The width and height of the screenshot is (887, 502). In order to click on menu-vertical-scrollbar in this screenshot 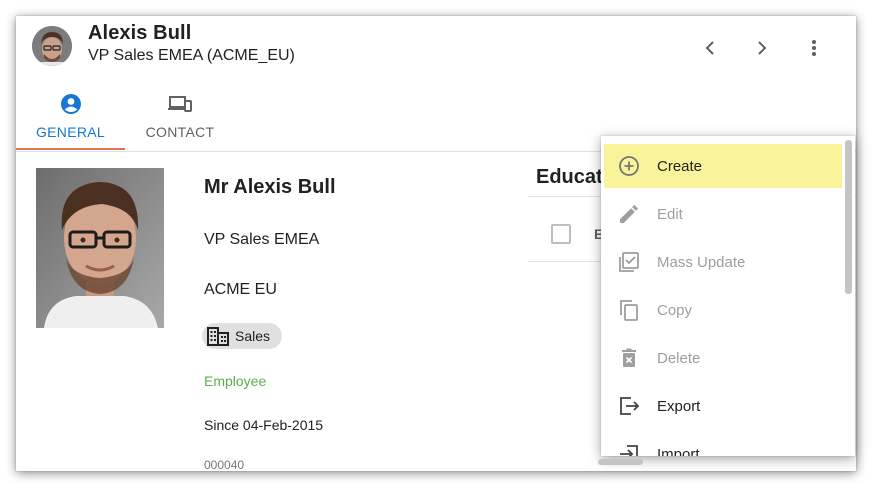, I will do `click(848, 217)`.